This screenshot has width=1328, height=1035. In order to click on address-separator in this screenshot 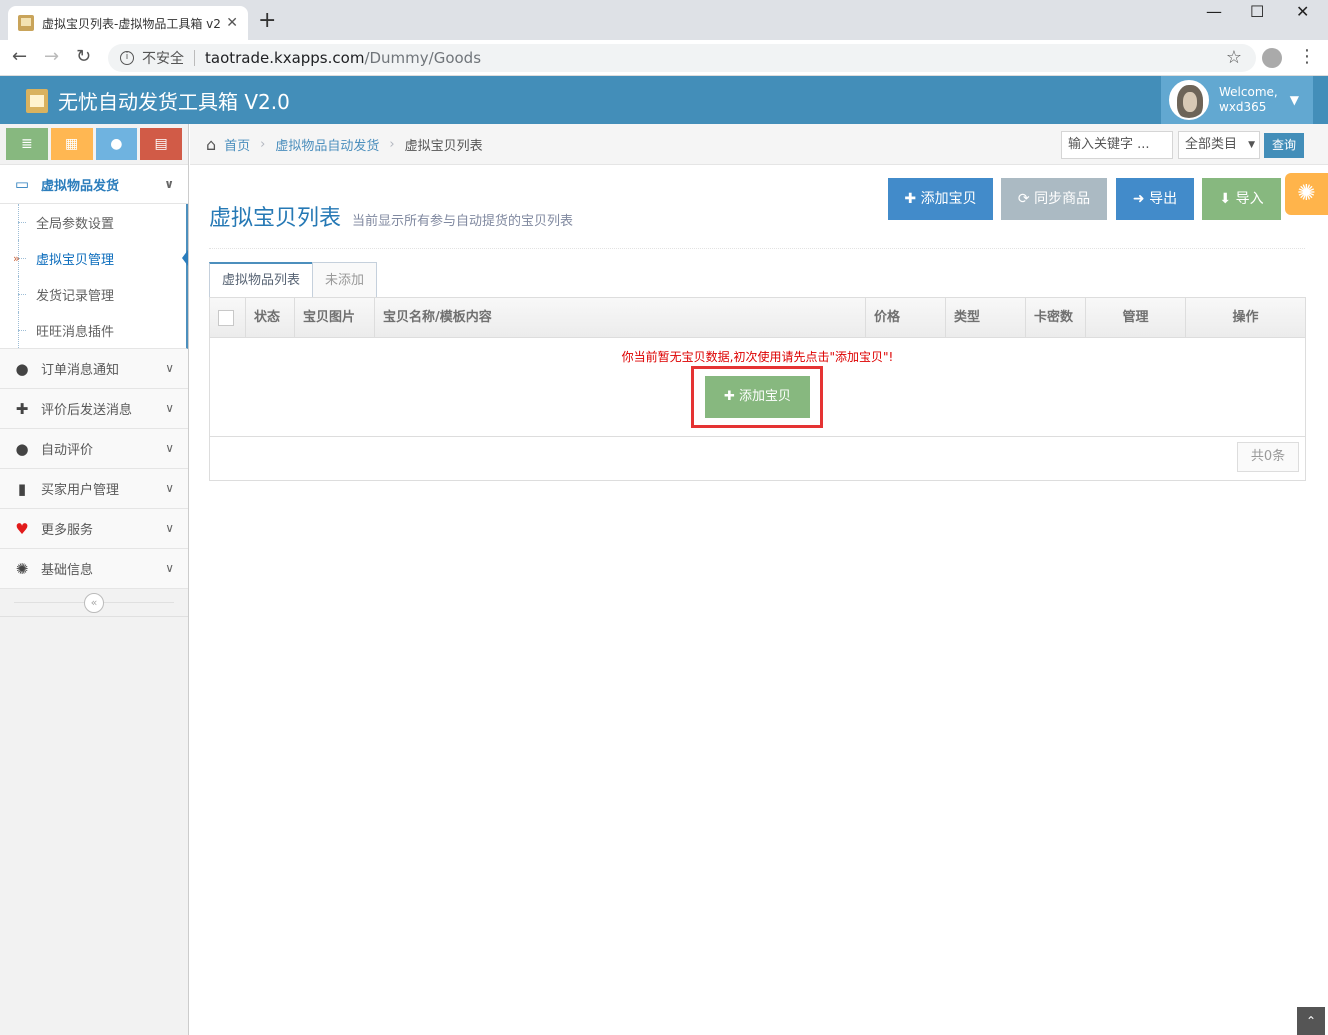, I will do `click(194, 58)`.